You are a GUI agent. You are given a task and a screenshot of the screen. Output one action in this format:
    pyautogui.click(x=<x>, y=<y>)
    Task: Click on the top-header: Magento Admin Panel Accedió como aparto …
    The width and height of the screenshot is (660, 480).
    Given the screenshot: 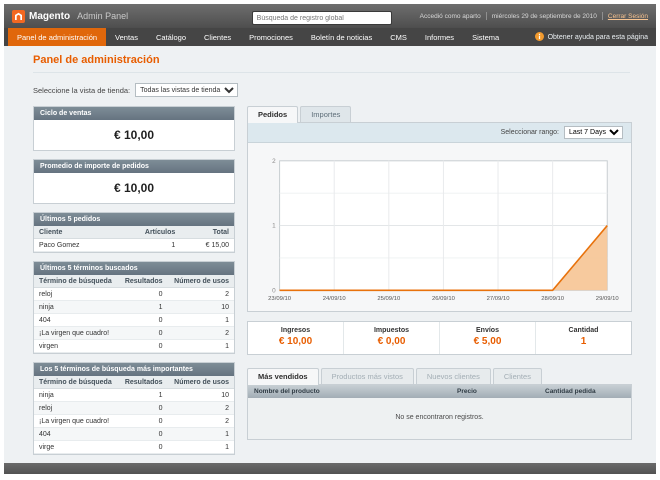 What is the action you would take?
    pyautogui.click(x=330, y=16)
    